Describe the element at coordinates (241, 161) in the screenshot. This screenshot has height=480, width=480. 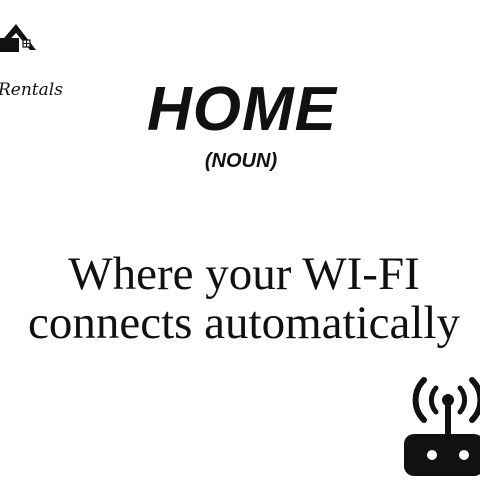
I see `part-of-speech: (NOUN)` at that location.